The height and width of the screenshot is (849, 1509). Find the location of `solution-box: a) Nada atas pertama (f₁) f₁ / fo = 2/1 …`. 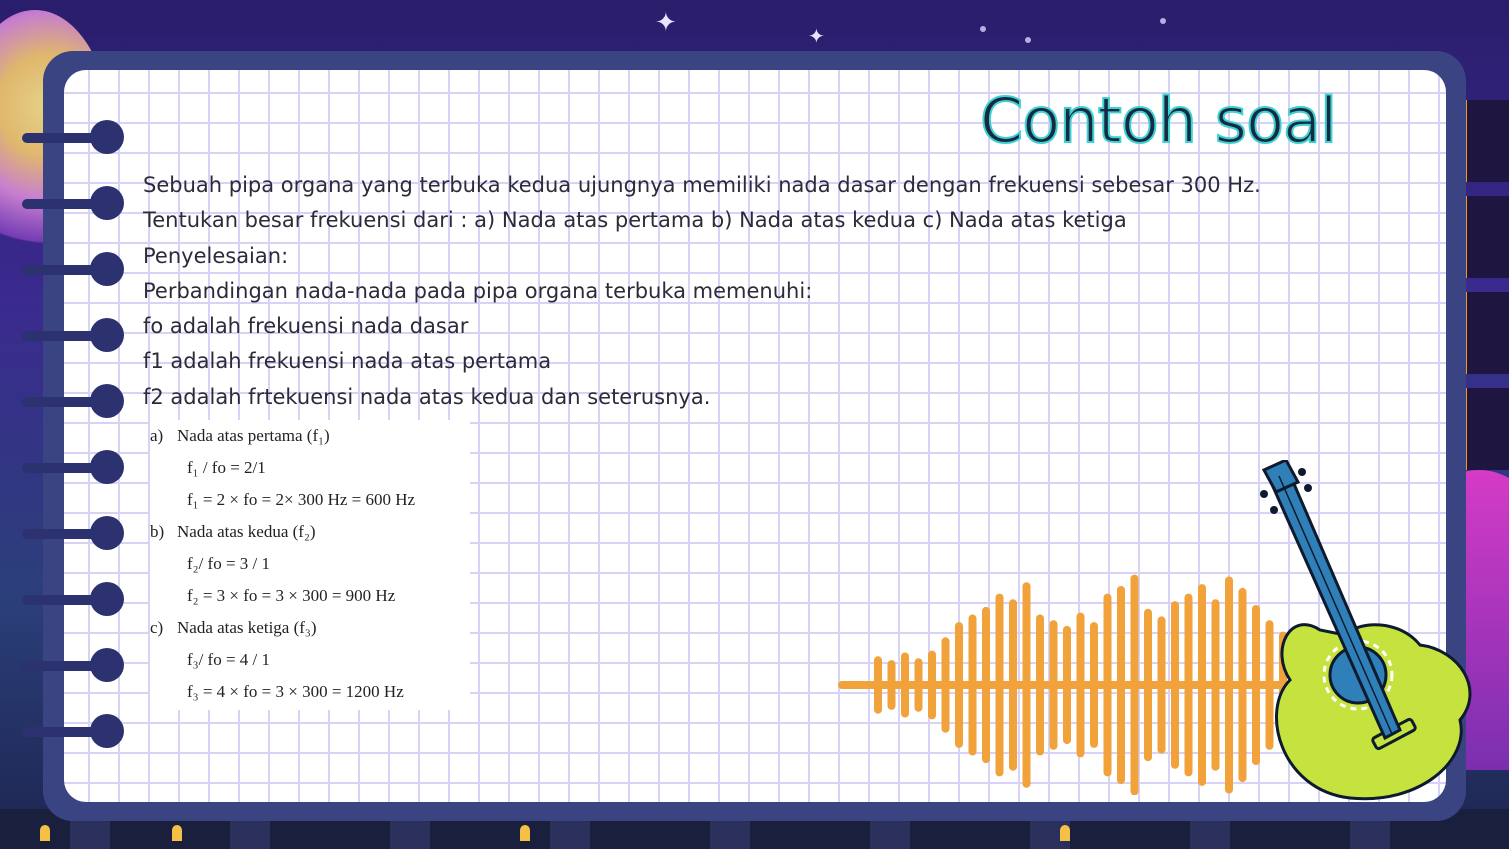

solution-box: a) Nada atas pertama (f₁) f₁ / fo = 2/1 … is located at coordinates (310, 565).